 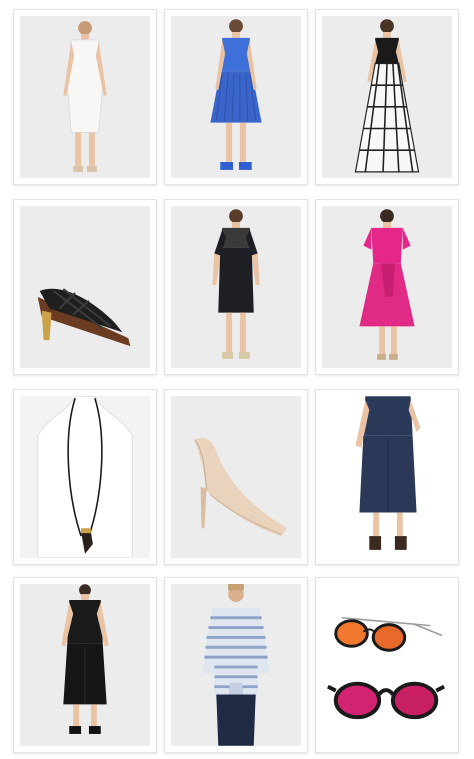 I want to click on product-image-mirrored-sunglasses, so click(x=387, y=665).